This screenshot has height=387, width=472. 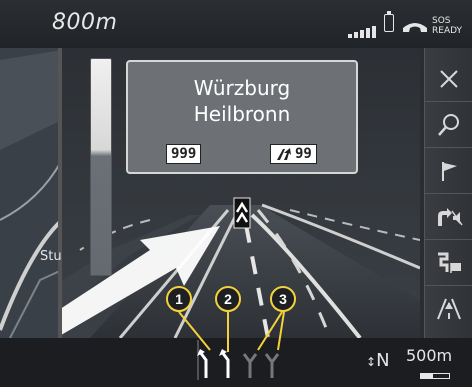 I want to click on callout-1: 1, so click(x=179, y=299).